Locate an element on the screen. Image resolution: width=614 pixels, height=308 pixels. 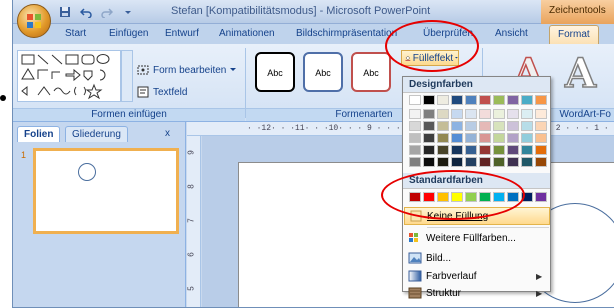
redo-icon is located at coordinates (107, 11).